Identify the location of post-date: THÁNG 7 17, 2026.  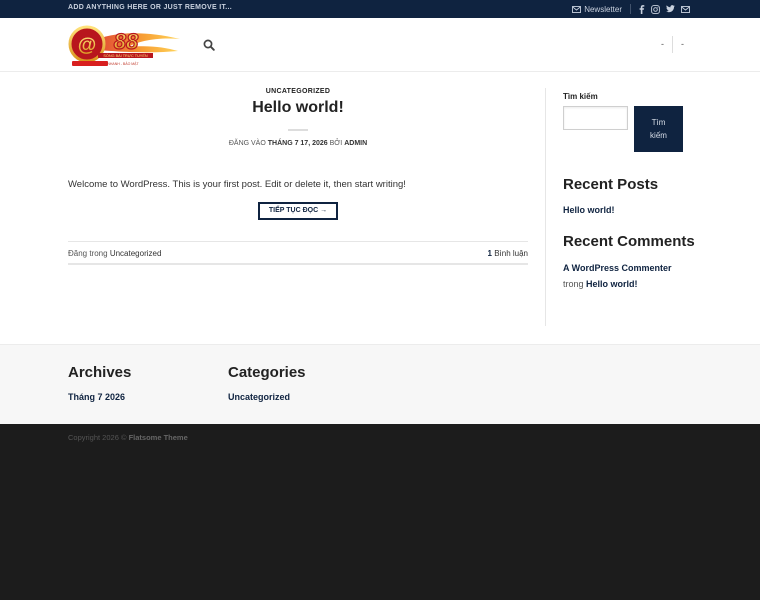
(298, 143).